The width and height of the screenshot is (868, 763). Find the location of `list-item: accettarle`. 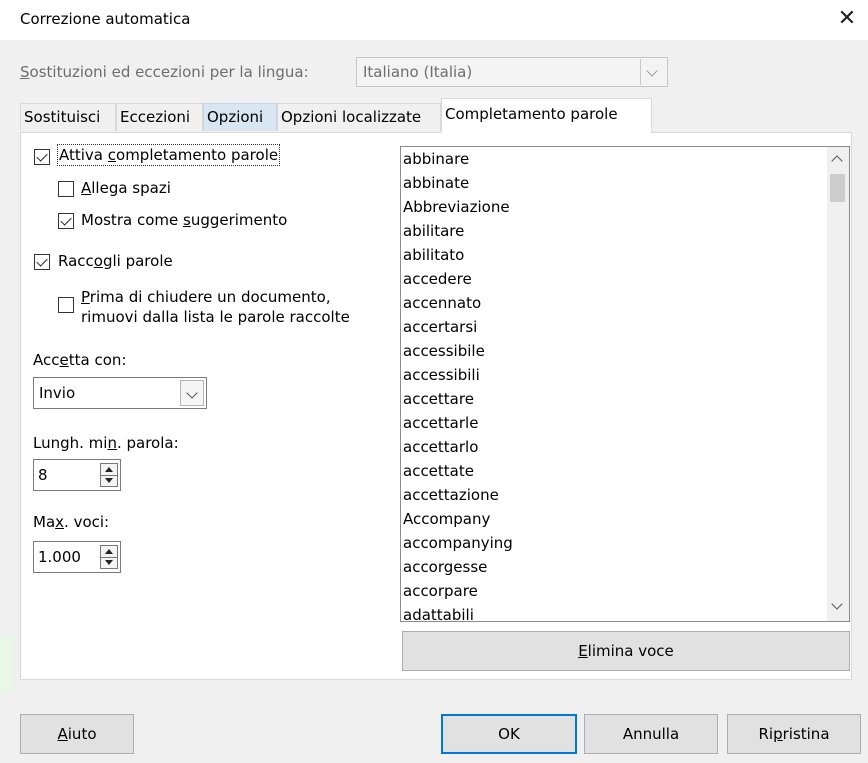

list-item: accettarle is located at coordinates (440, 423).